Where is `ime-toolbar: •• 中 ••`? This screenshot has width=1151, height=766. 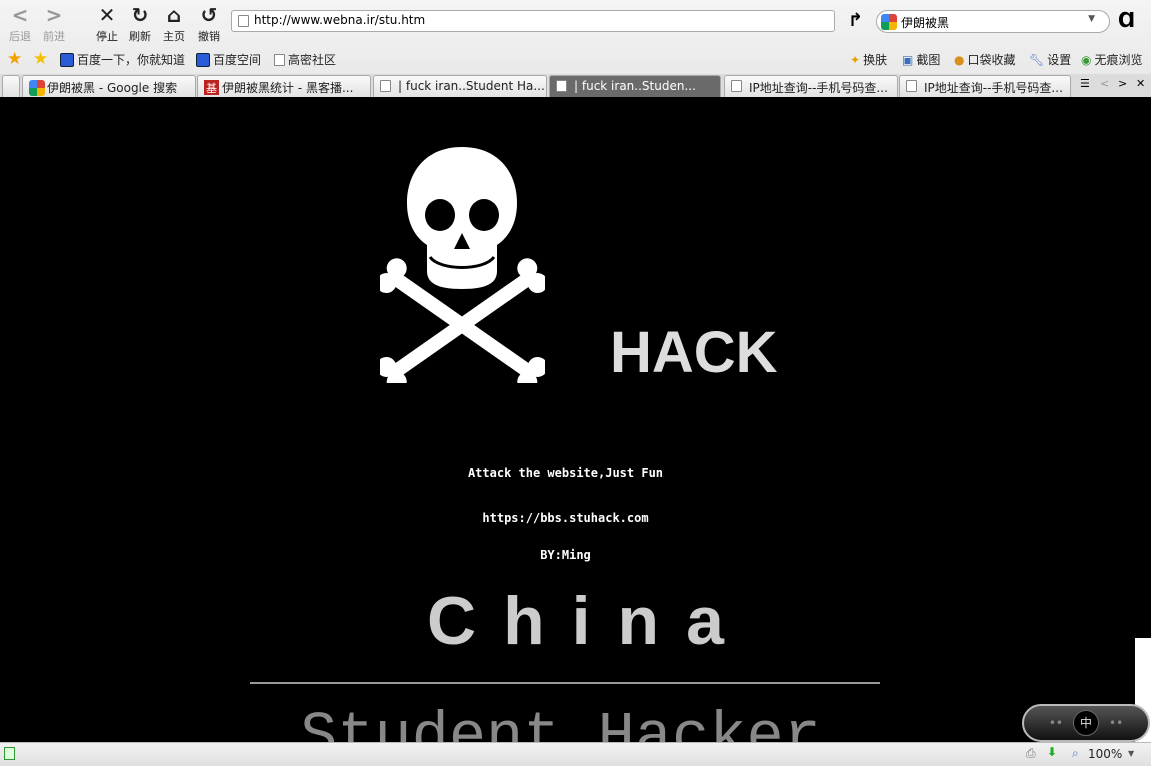
ime-toolbar: •• 中 •• is located at coordinates (1086, 723).